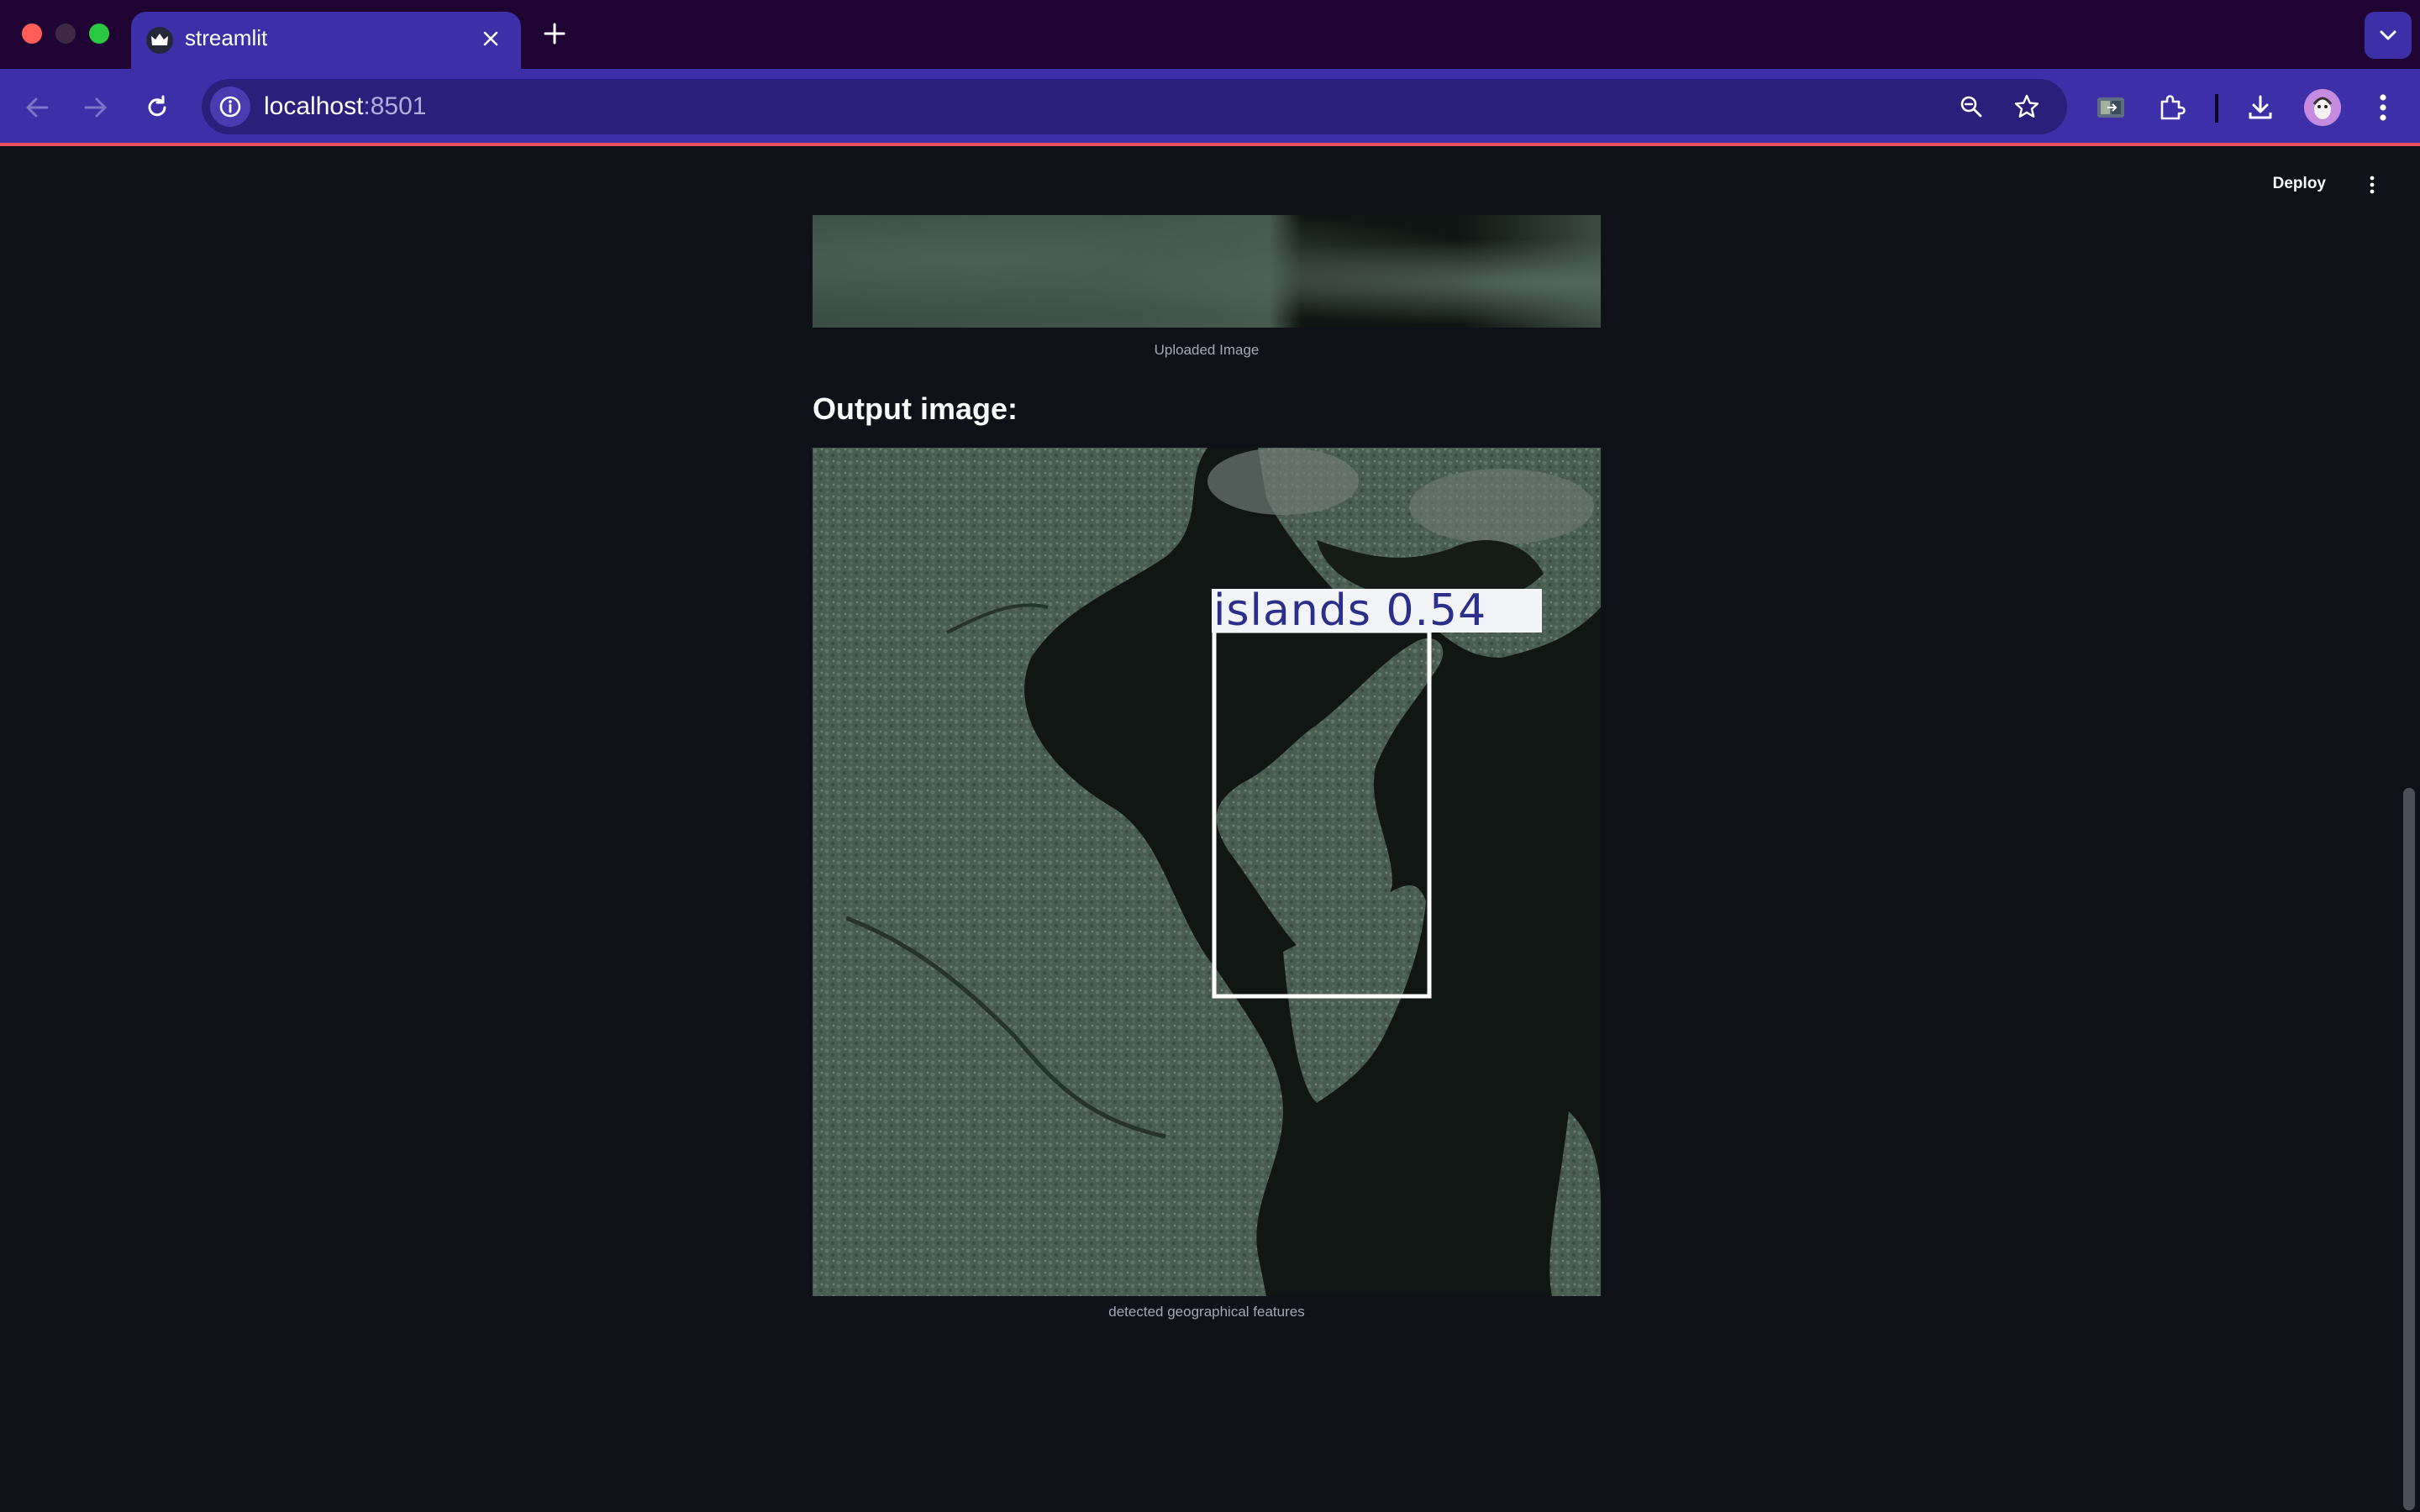 The image size is (2420, 1512). I want to click on downloads-icon, so click(2260, 107).